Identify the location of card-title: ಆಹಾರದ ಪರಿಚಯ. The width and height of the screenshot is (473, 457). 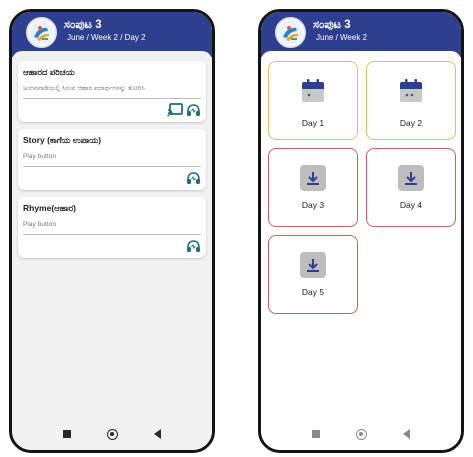
(49, 72).